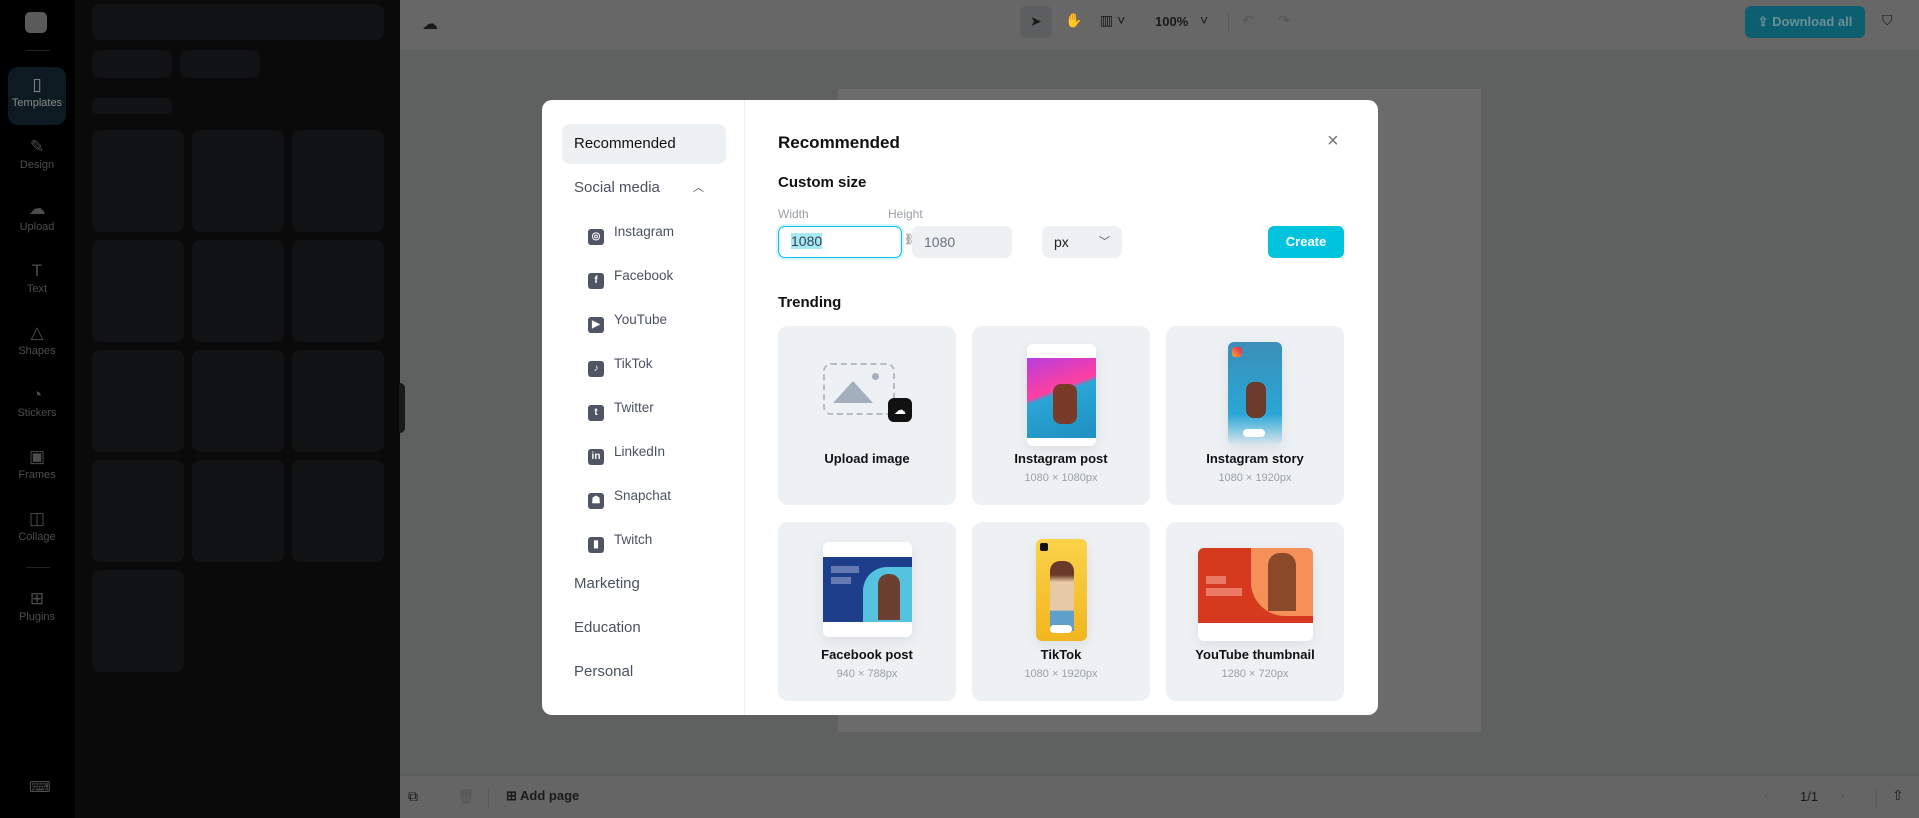  I want to click on card-size: 1080 × 1920px, so click(1061, 674).